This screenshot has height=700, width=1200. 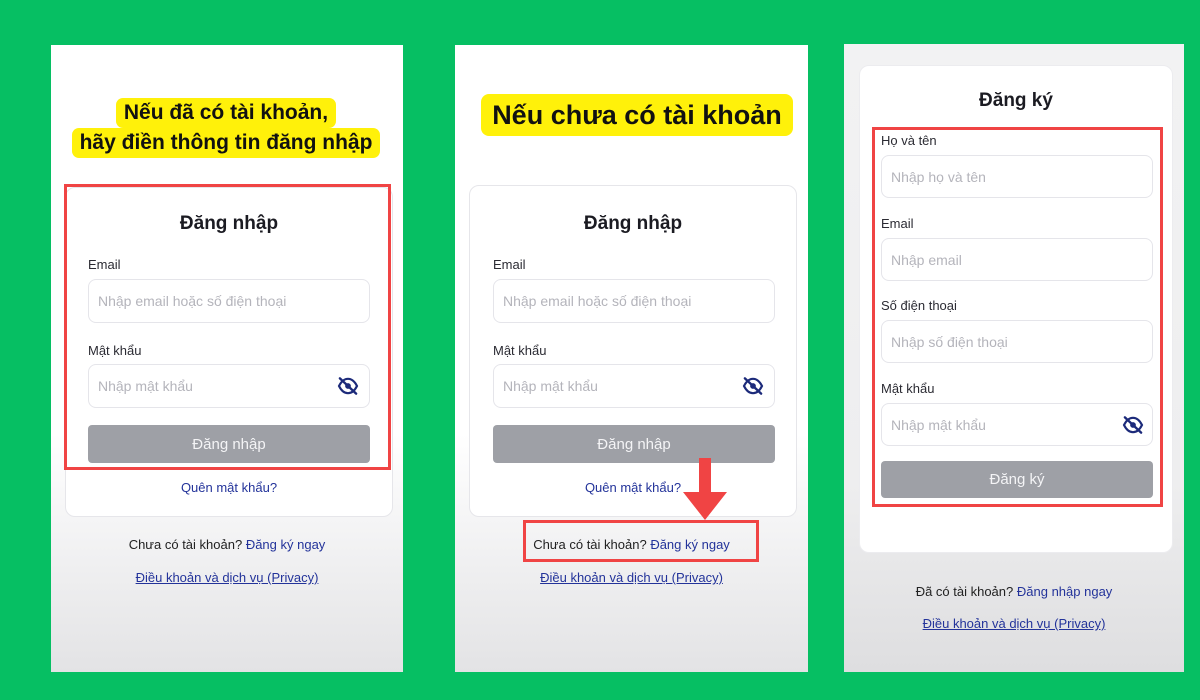 What do you see at coordinates (637, 115) in the screenshot?
I see `instruction-callout: Nếu chưa có tài khoản` at bounding box center [637, 115].